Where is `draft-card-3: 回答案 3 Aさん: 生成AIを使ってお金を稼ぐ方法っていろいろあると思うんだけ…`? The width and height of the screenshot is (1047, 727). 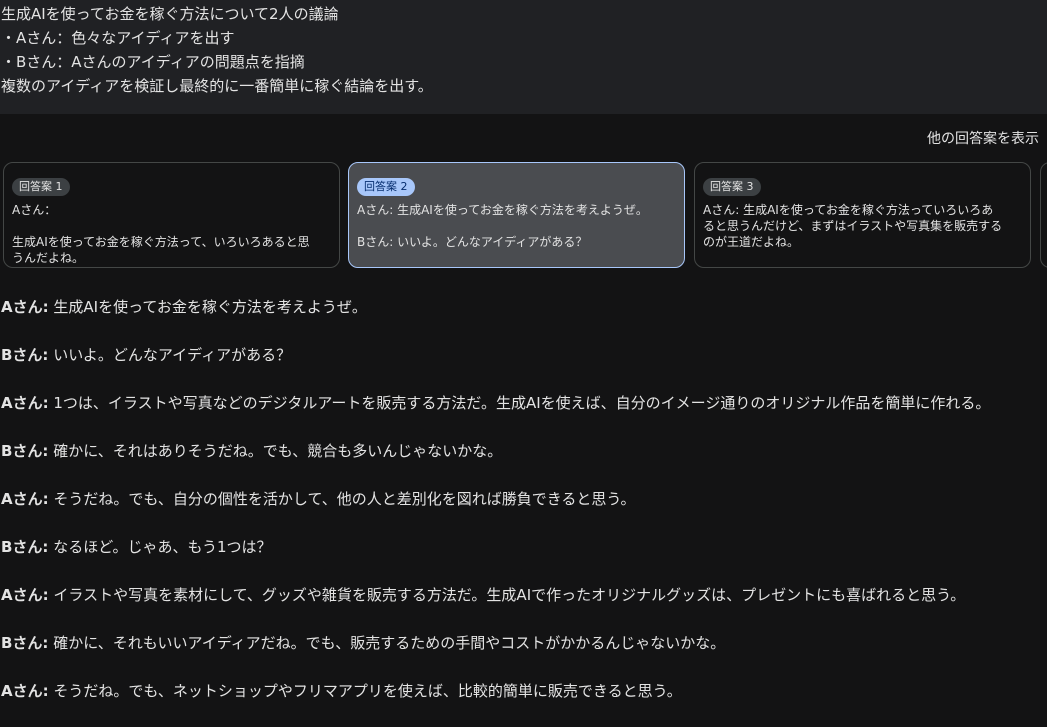
draft-card-3: 回答案 3 Aさん: 生成AIを使ってお金を稼ぐ方法っていろいろあると思うんだけ… is located at coordinates (862, 215).